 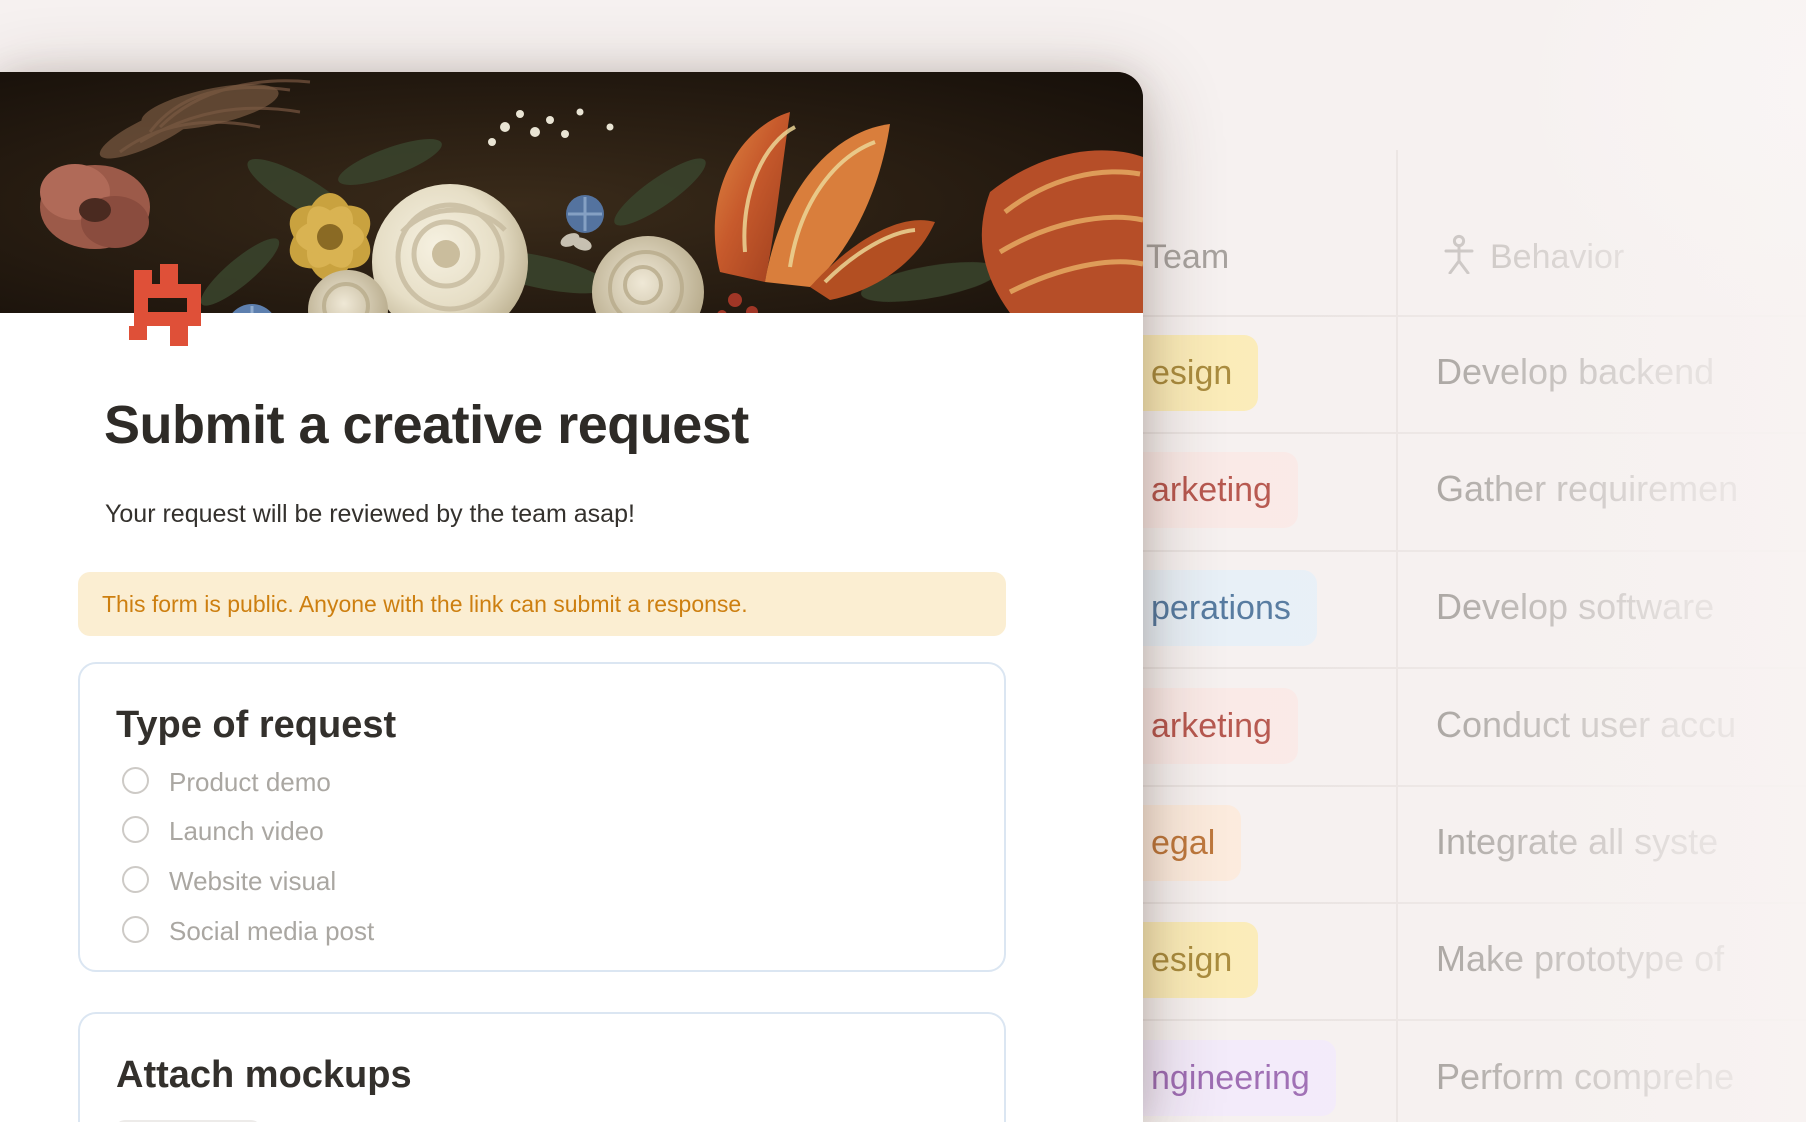 I want to click on person-icon, so click(x=1459, y=254).